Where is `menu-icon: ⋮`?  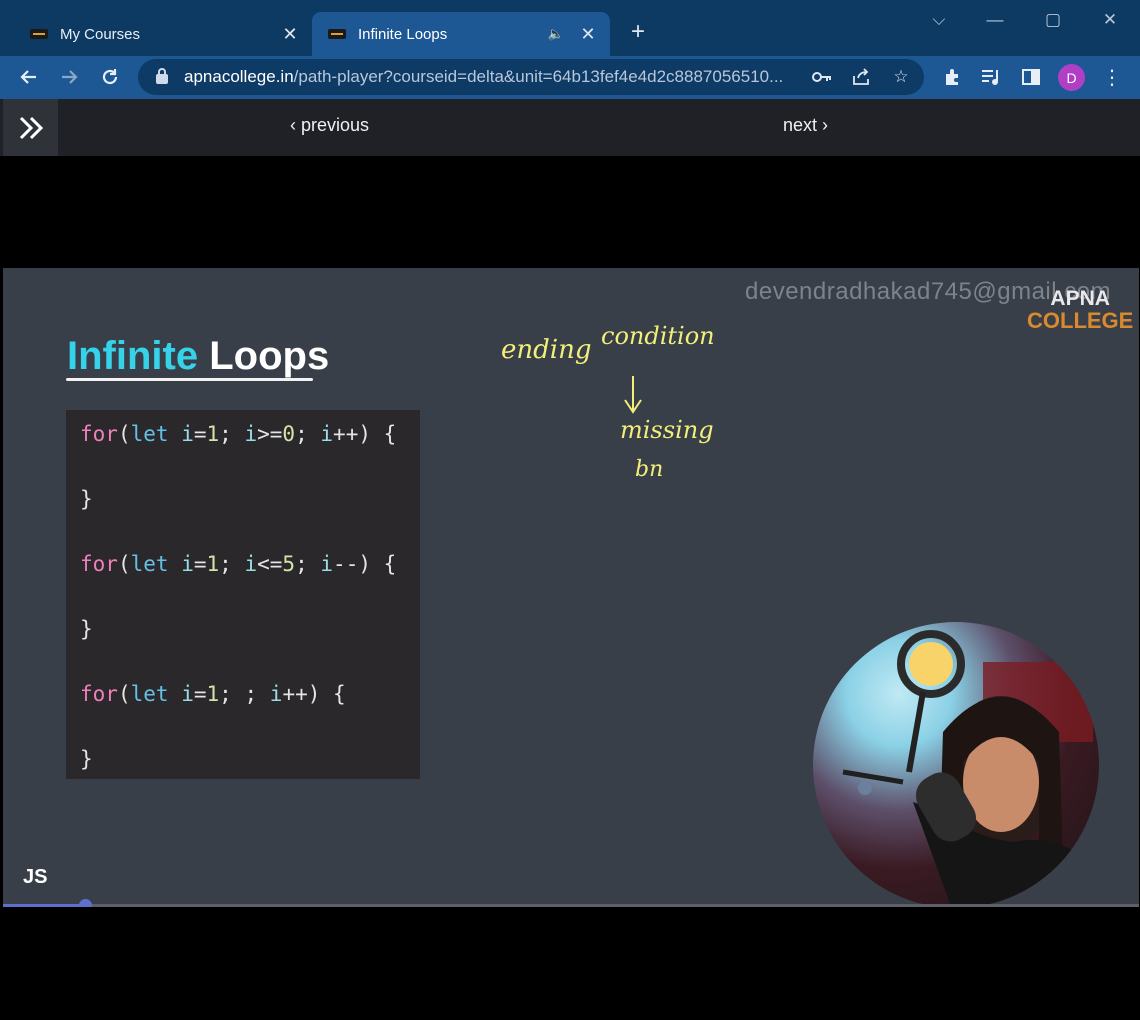
menu-icon: ⋮ is located at coordinates (1112, 77).